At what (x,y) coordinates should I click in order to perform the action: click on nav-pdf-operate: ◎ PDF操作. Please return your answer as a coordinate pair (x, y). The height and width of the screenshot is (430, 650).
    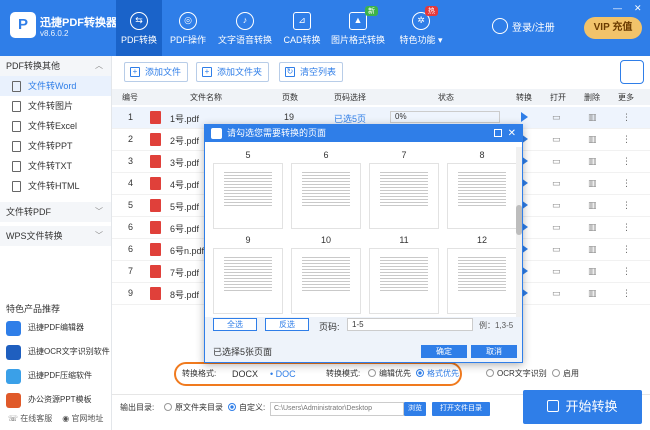
    Looking at the image, I should click on (188, 28).